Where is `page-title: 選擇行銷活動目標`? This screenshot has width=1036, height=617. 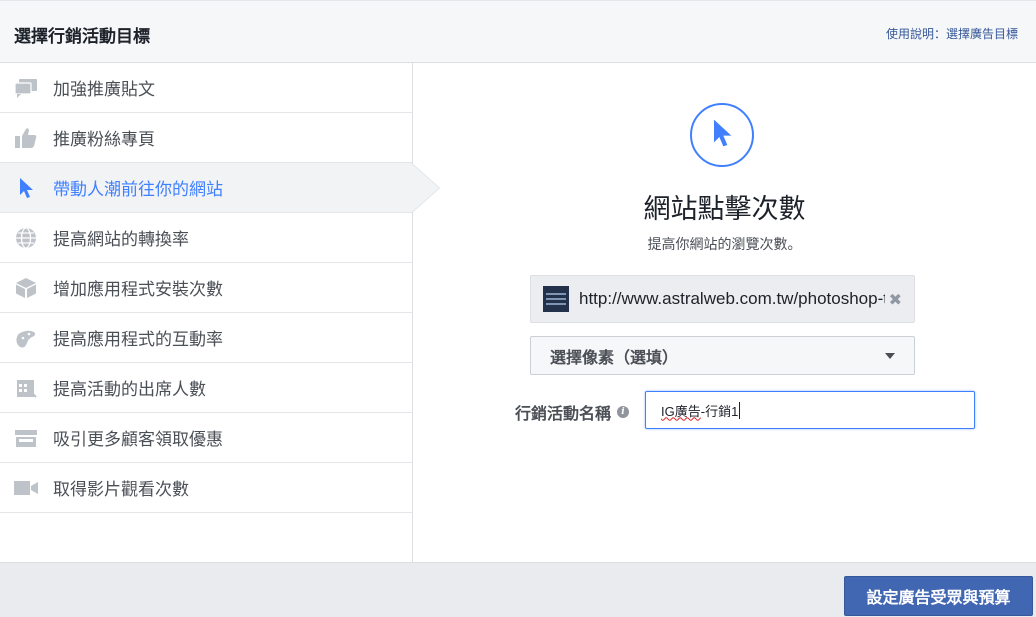
page-title: 選擇行銷活動目標 is located at coordinates (82, 37).